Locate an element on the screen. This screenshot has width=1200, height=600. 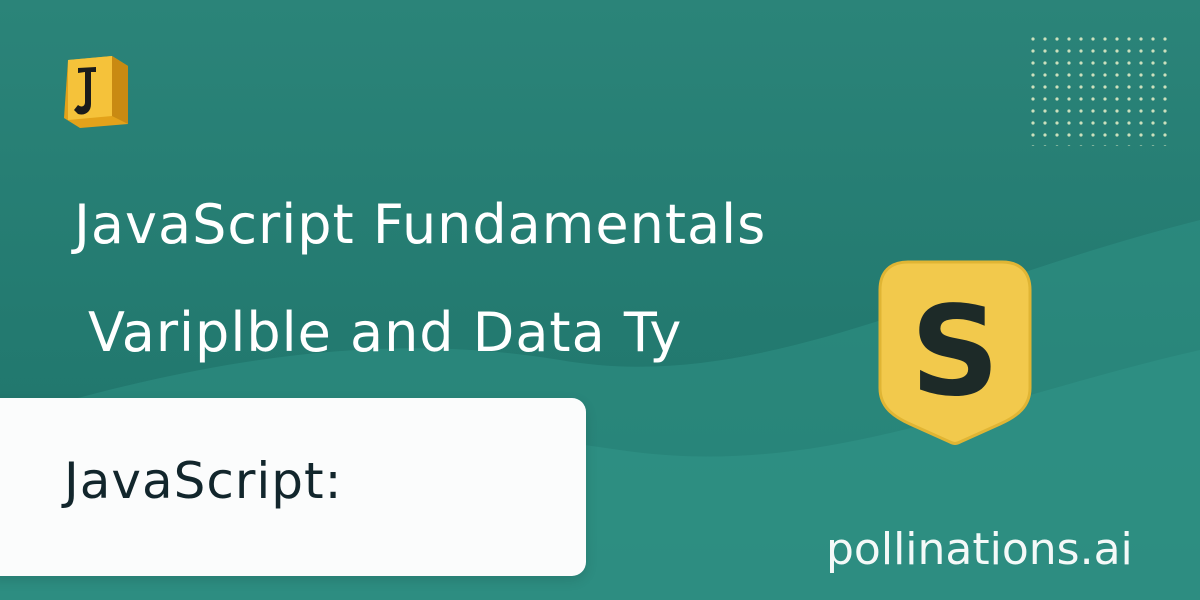
caption-text: JavaScript: is located at coordinates (203, 481).